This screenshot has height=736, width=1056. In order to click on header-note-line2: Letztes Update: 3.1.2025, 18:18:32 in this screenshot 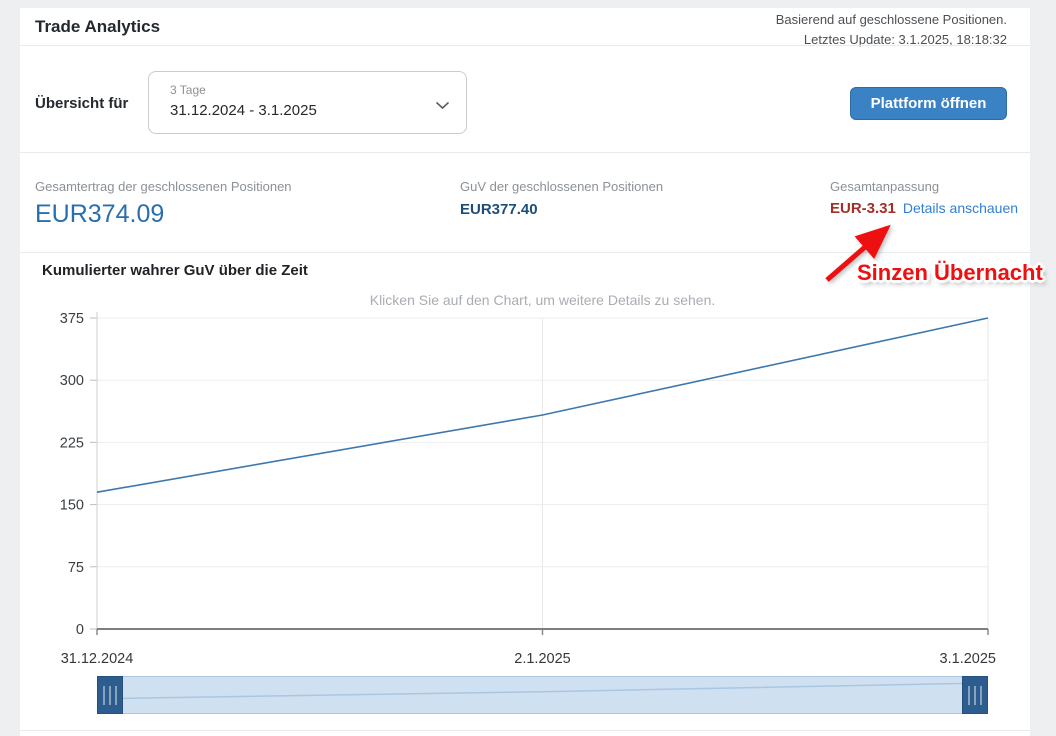, I will do `click(905, 39)`.